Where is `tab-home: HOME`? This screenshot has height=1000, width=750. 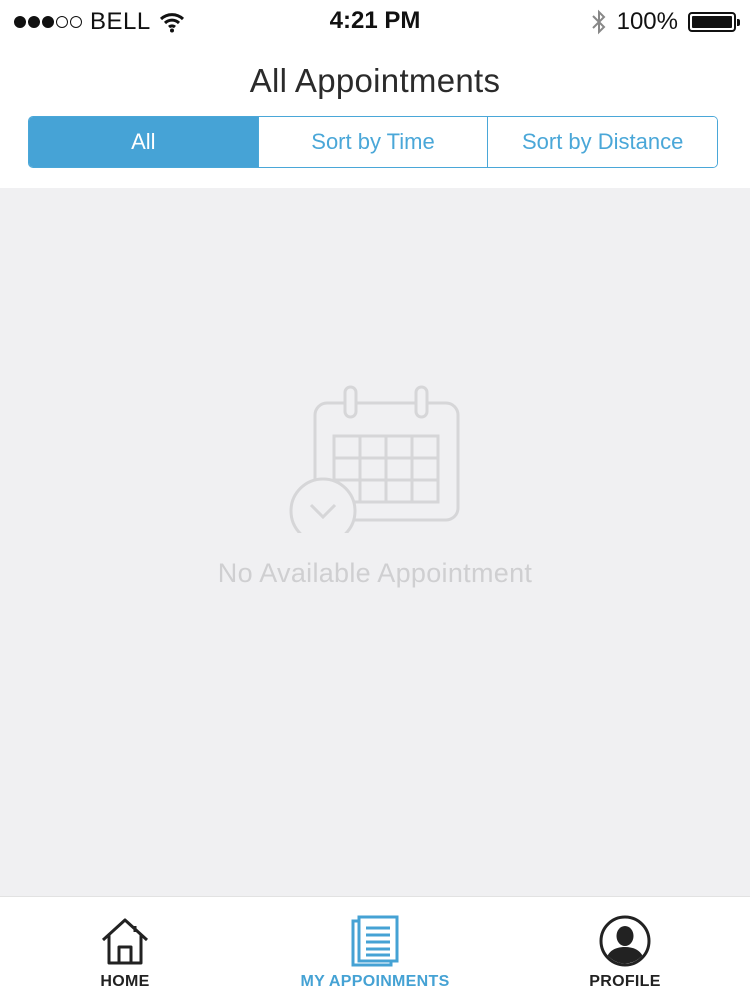
tab-home: HOME is located at coordinates (125, 948).